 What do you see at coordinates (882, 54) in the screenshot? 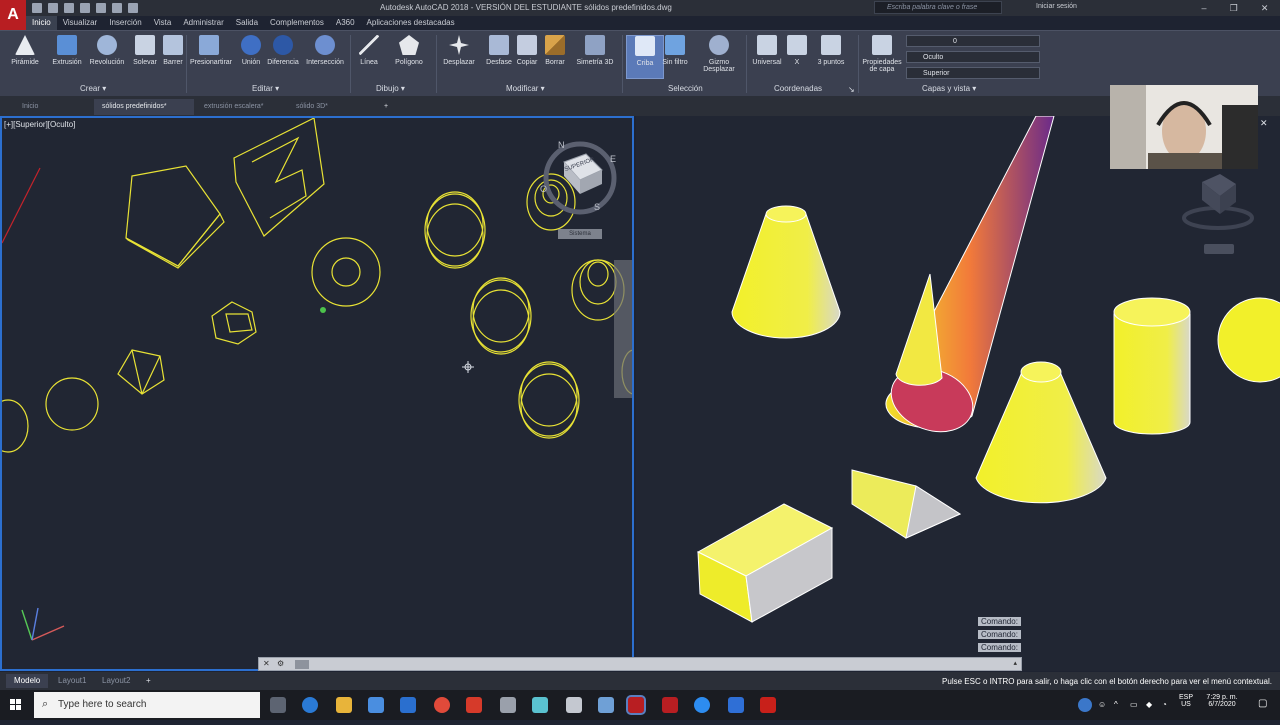
I see `propiedades-capa-button: Propiedades de capa` at bounding box center [882, 54].